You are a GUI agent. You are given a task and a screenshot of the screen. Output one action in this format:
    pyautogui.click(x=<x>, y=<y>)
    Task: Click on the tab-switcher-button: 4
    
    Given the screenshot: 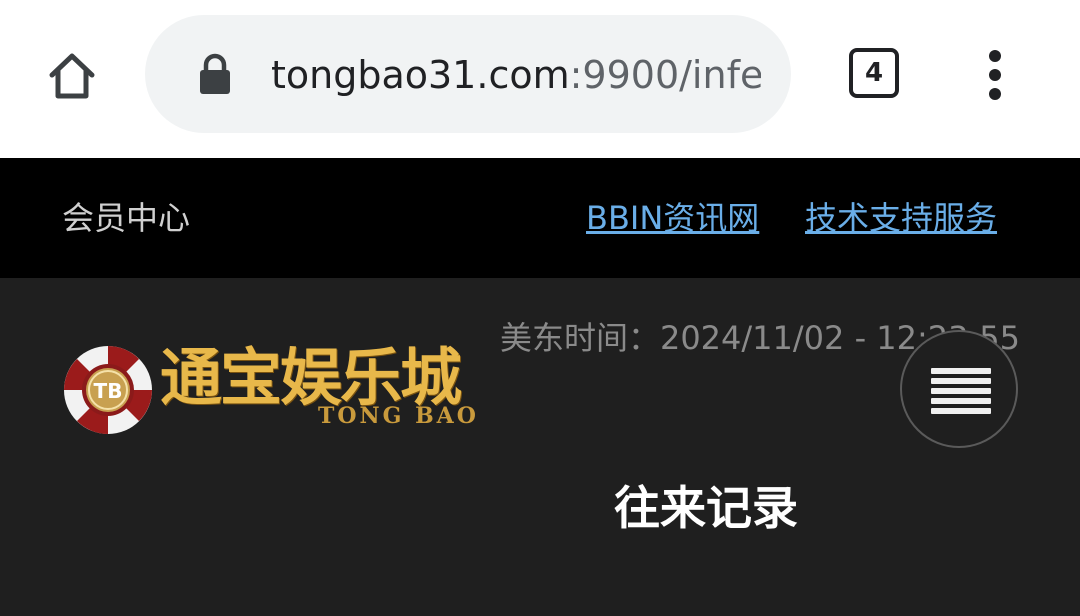 What is the action you would take?
    pyautogui.click(x=874, y=73)
    